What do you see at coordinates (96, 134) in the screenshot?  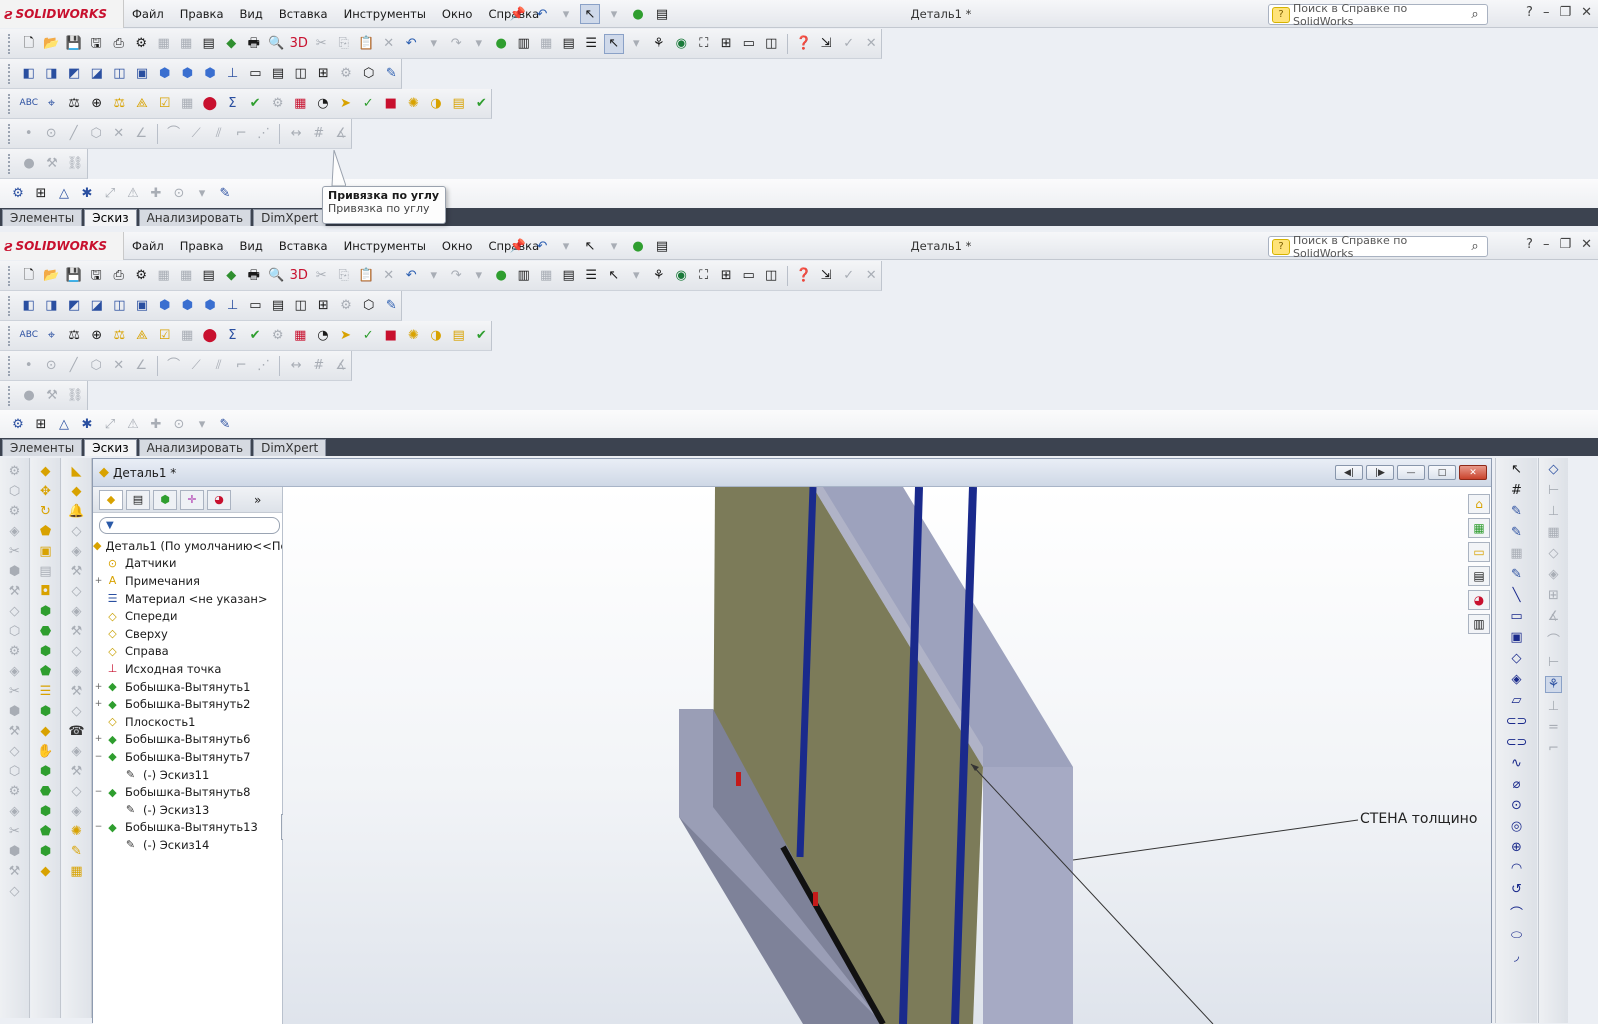 I see `polygon-icon: ⬡` at bounding box center [96, 134].